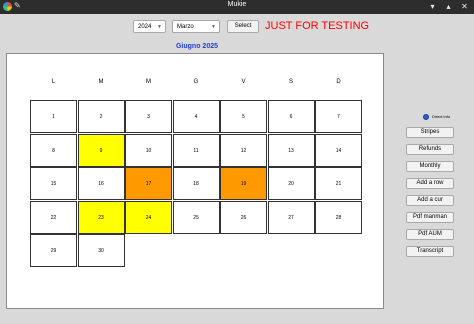  Describe the element at coordinates (430, 166) in the screenshot. I see `monthly-button: Monthly` at that location.